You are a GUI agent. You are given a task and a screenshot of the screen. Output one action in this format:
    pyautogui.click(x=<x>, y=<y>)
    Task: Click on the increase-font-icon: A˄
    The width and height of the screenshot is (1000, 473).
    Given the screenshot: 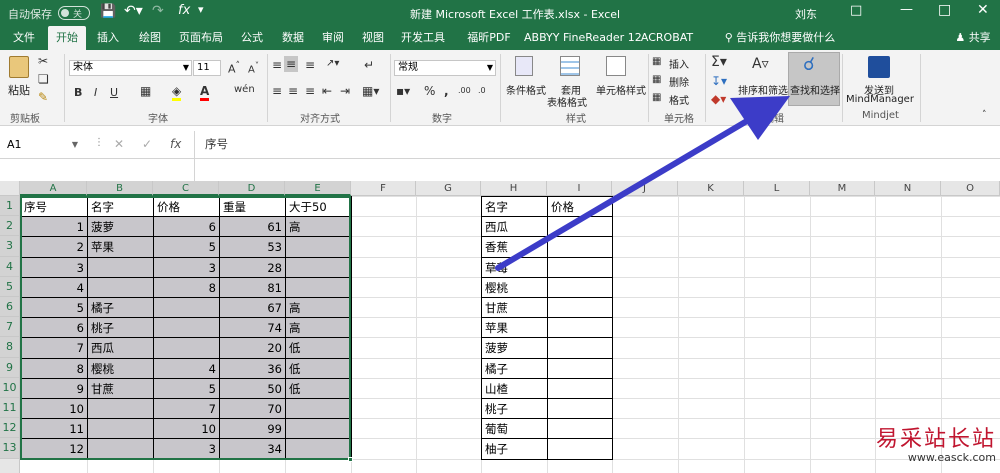 What is the action you would take?
    pyautogui.click(x=234, y=68)
    